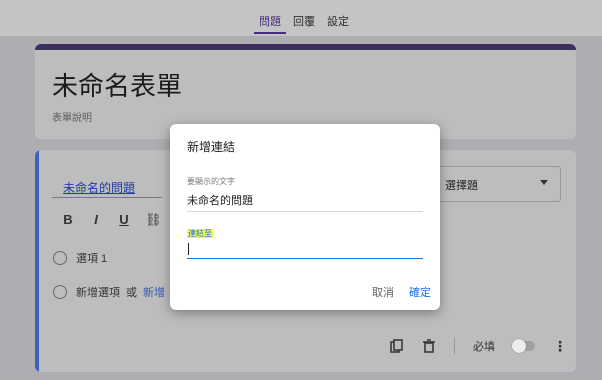 Image resolution: width=602 pixels, height=380 pixels. Describe the element at coordinates (544, 182) in the screenshot. I see `dropdown-caret-icon` at that location.